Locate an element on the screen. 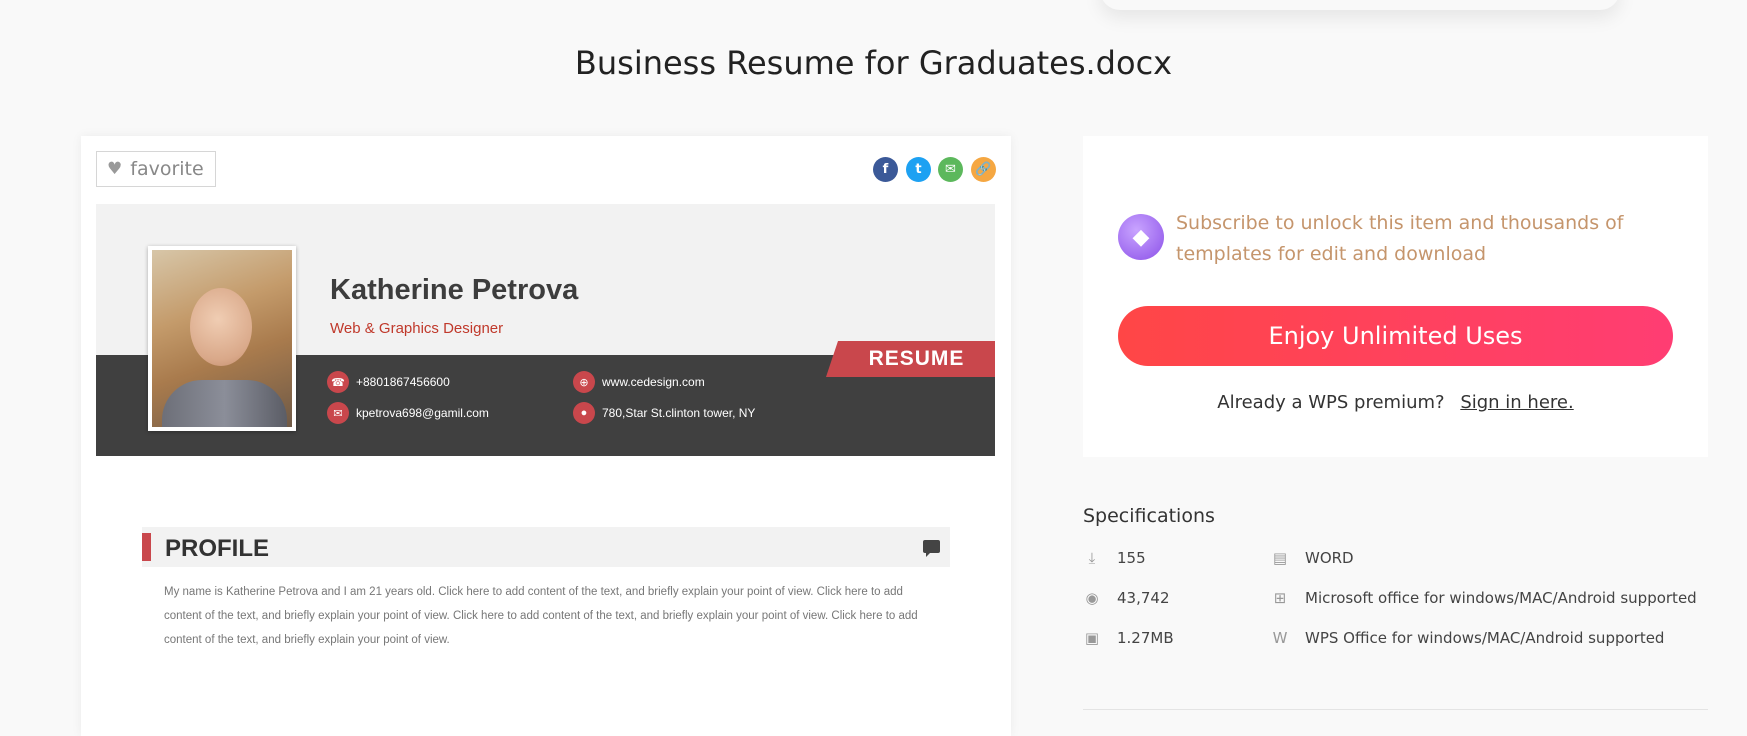 The image size is (1747, 736). copy-link-icon: 🔗 is located at coordinates (983, 169).